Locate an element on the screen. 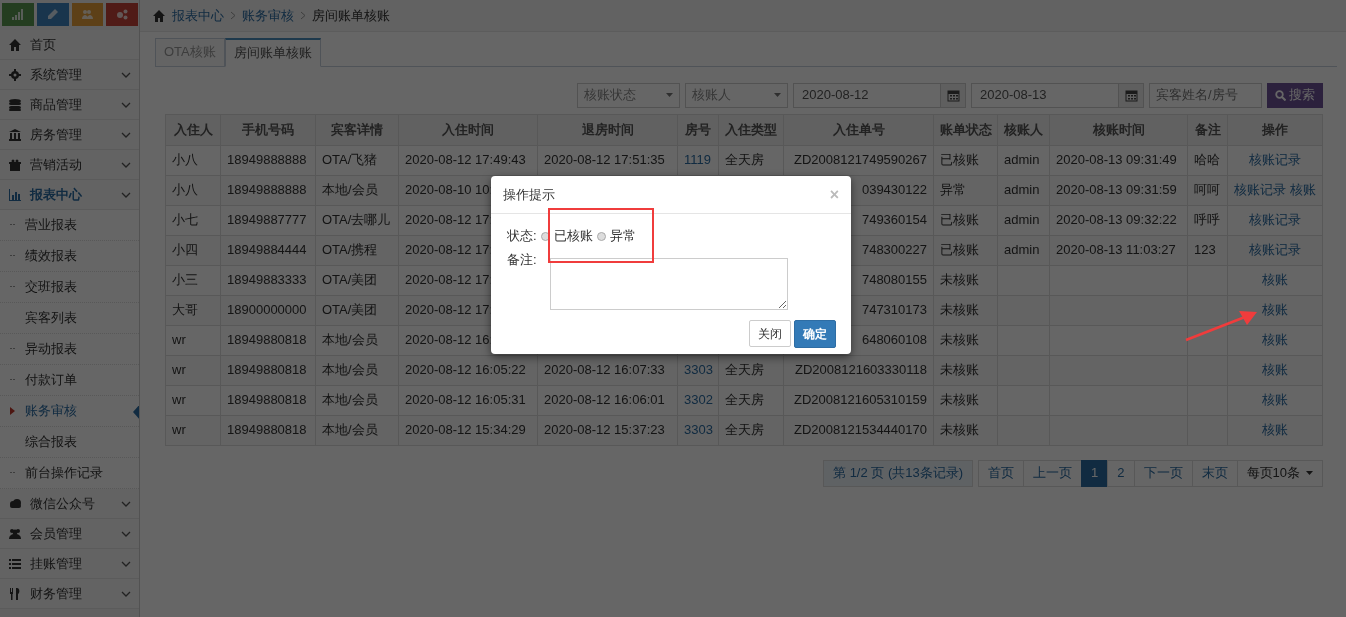 The width and height of the screenshot is (1346, 617). table-cell: 2020-08-12 17:49:43 is located at coordinates (468, 160).